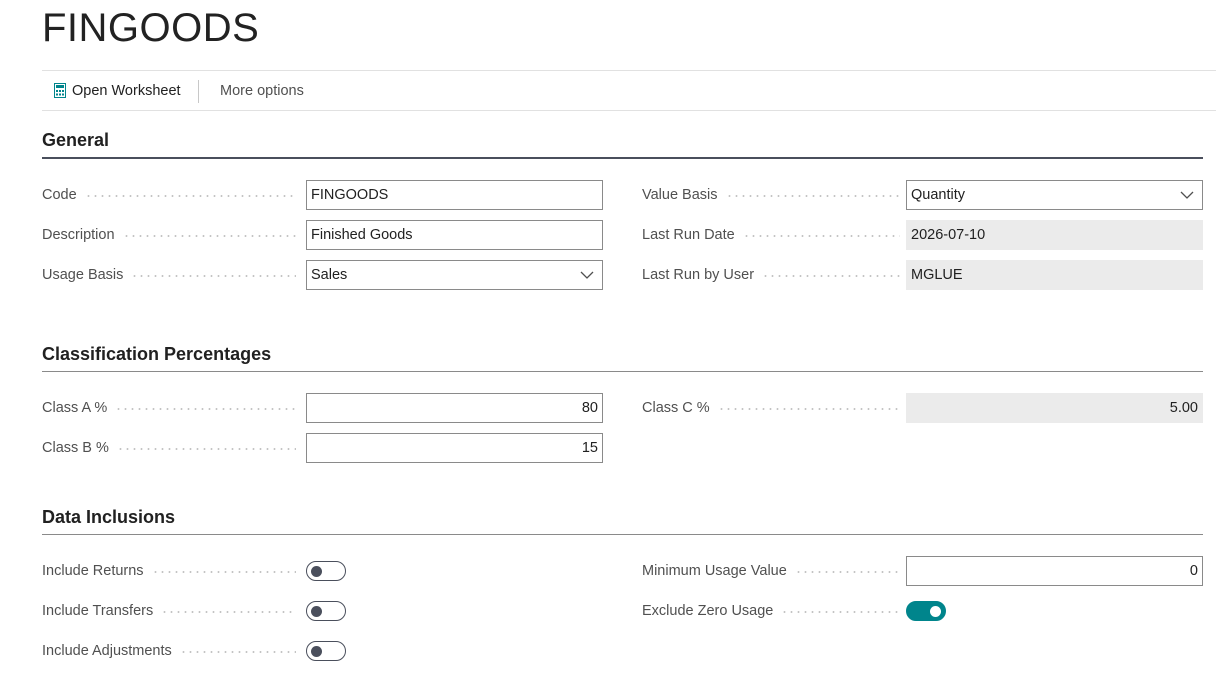 Image resolution: width=1216 pixels, height=674 pixels. Describe the element at coordinates (75, 140) in the screenshot. I see `section-title-general: General` at that location.